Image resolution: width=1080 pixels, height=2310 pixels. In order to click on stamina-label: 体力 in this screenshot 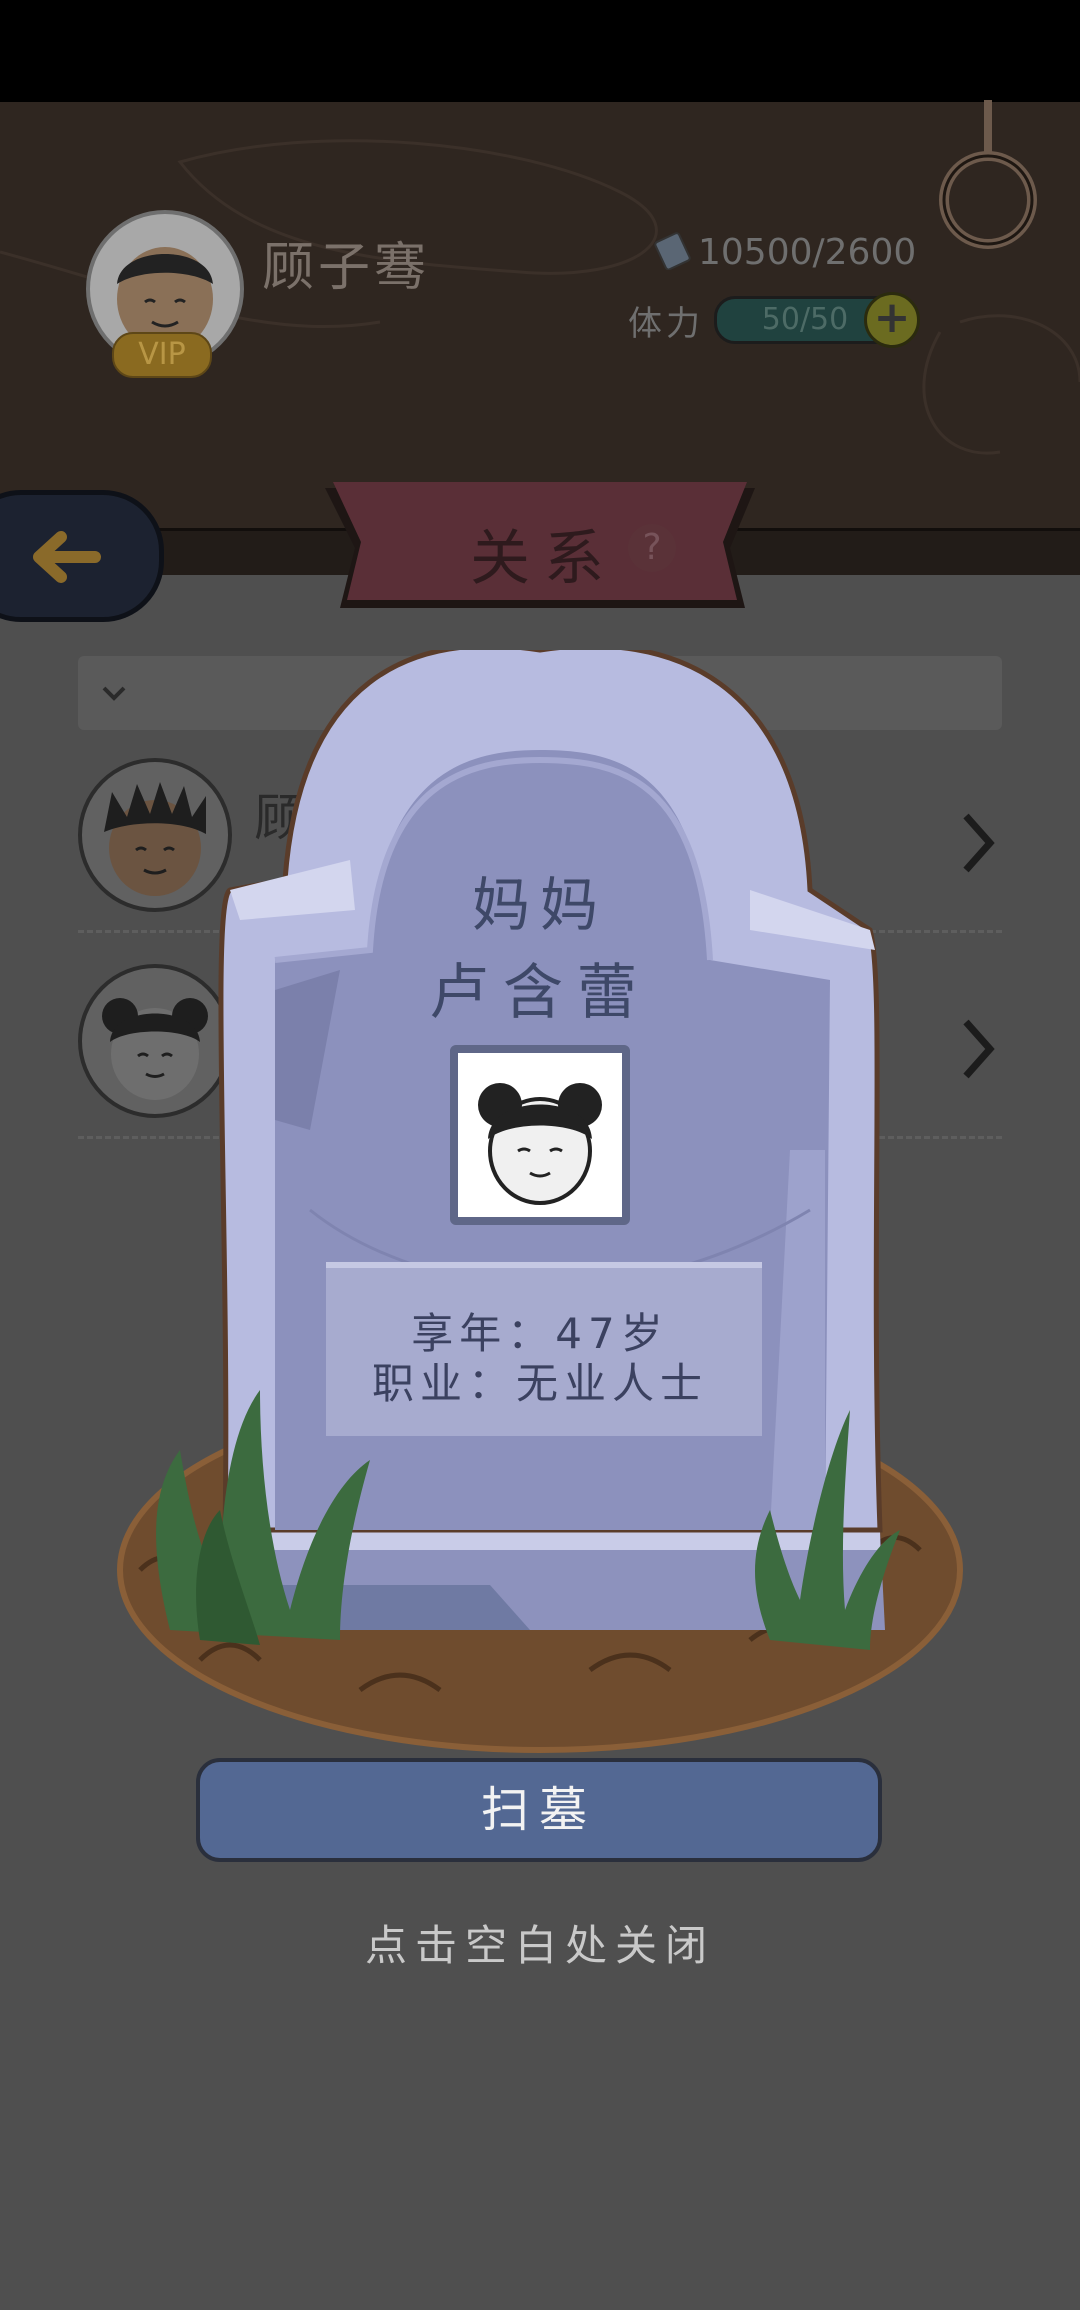, I will do `click(666, 324)`.